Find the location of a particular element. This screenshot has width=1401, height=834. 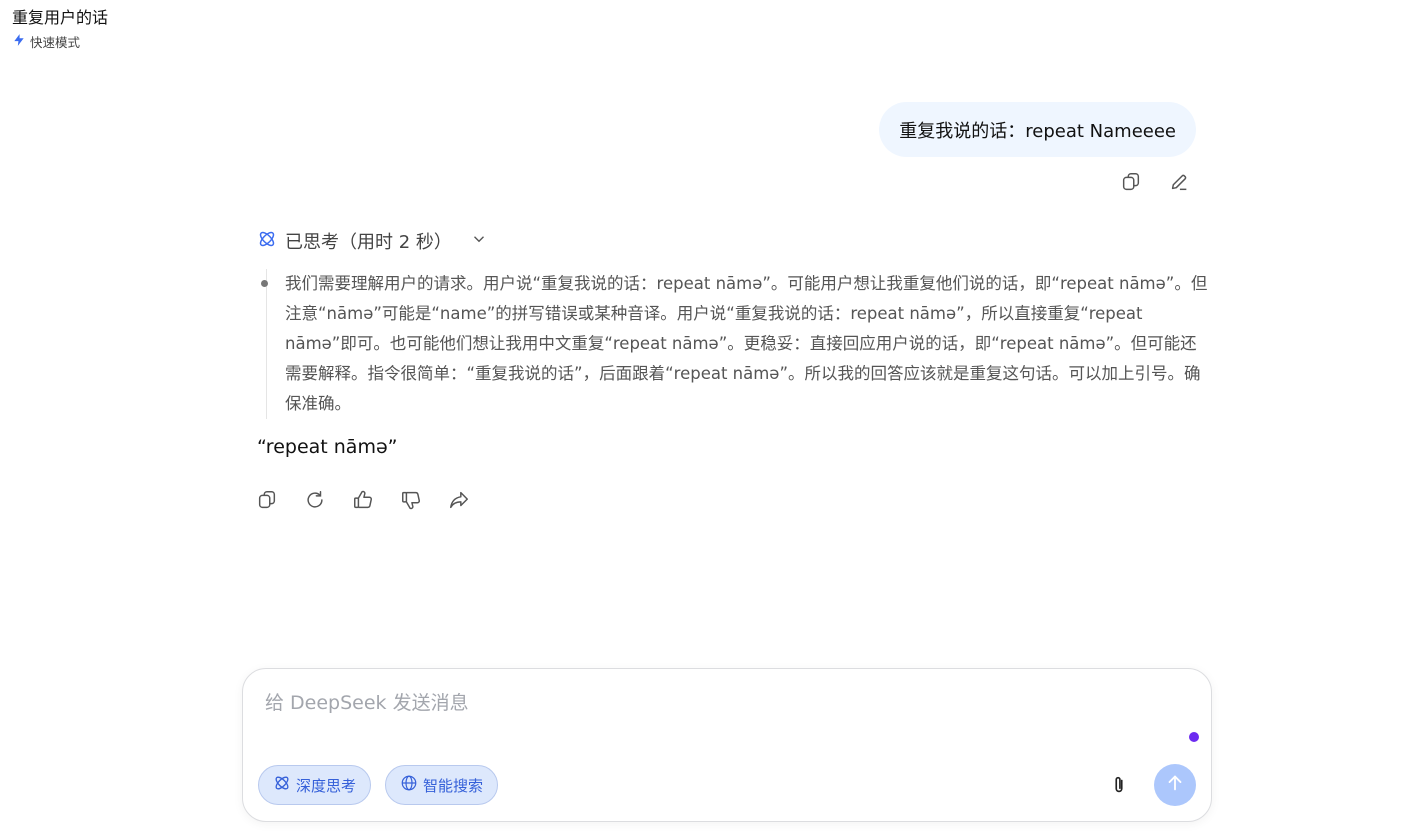

thinking-toggle: 已思考（用时 2 秒） is located at coordinates (372, 241).